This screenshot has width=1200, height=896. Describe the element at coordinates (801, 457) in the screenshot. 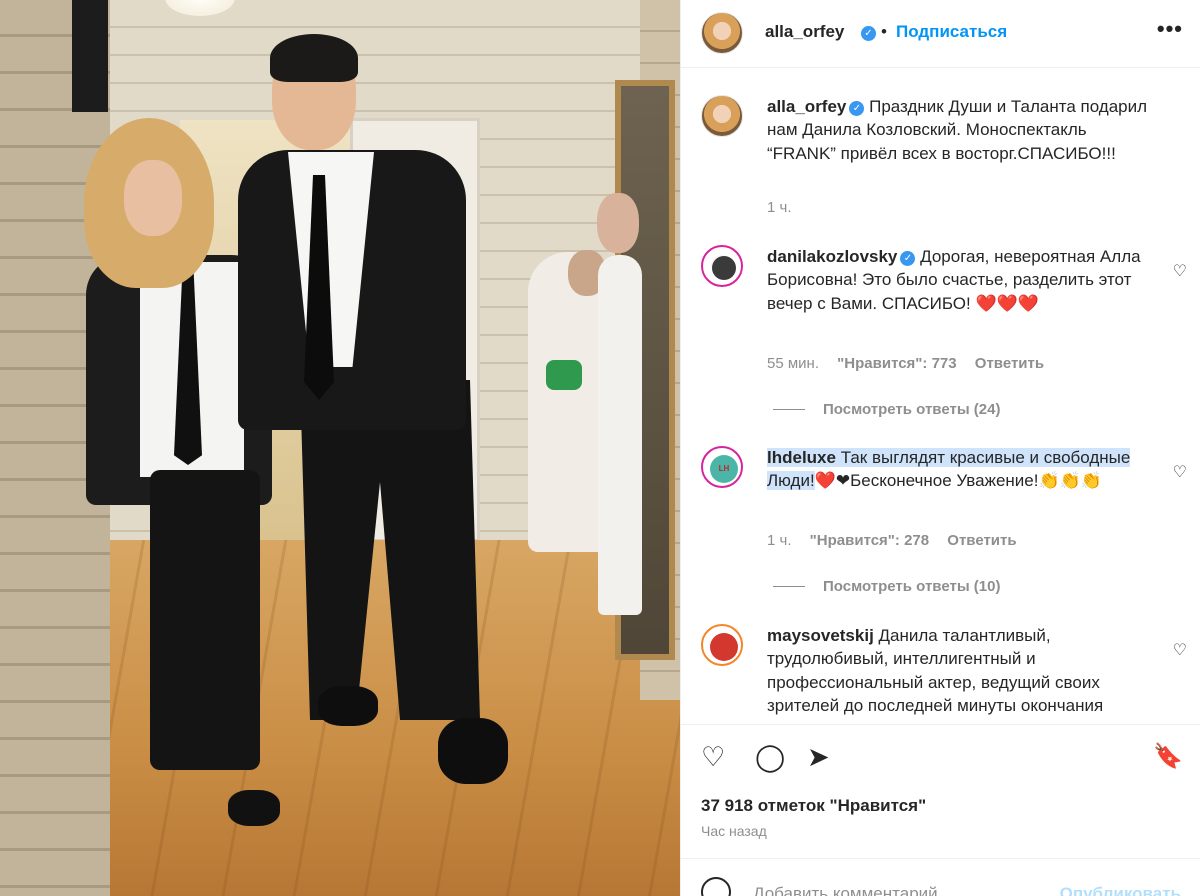

I see `comment-username: lhdeluxe` at that location.